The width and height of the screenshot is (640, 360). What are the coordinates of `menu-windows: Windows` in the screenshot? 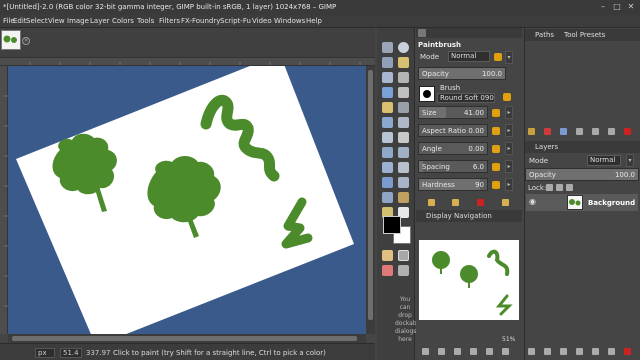 It's located at (289, 21).